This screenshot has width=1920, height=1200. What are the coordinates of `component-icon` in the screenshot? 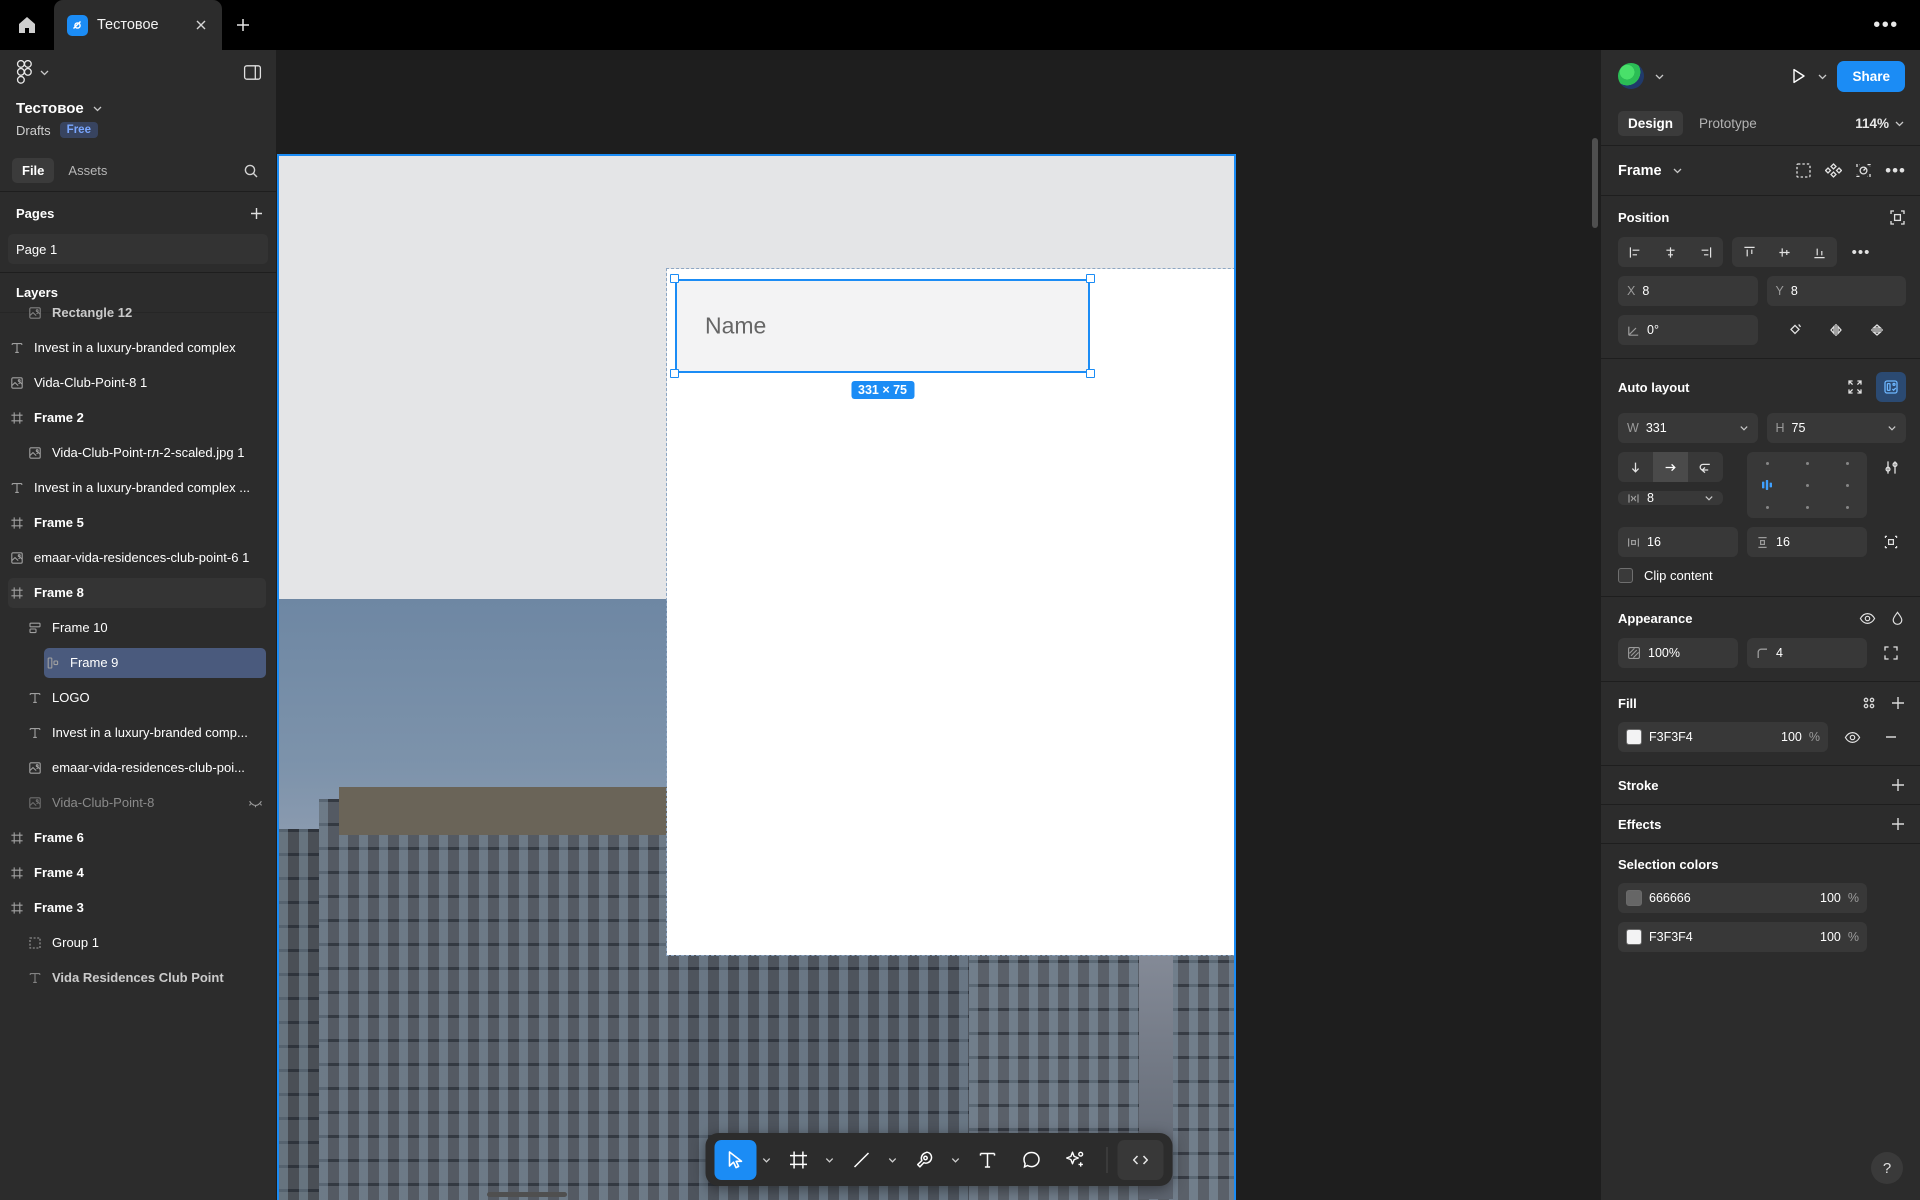 It's located at (1803, 170).